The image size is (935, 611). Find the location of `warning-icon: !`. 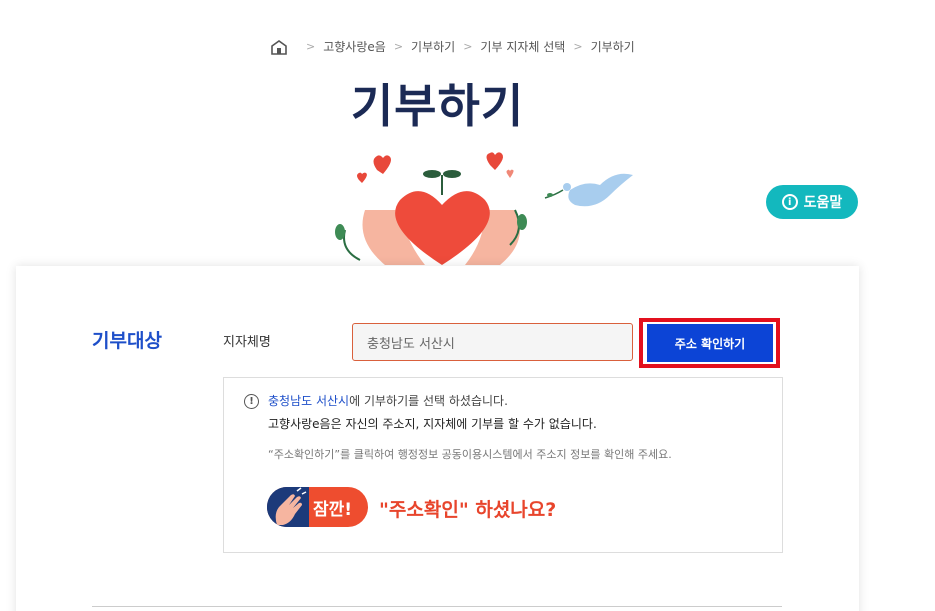

warning-icon: ! is located at coordinates (251, 401).